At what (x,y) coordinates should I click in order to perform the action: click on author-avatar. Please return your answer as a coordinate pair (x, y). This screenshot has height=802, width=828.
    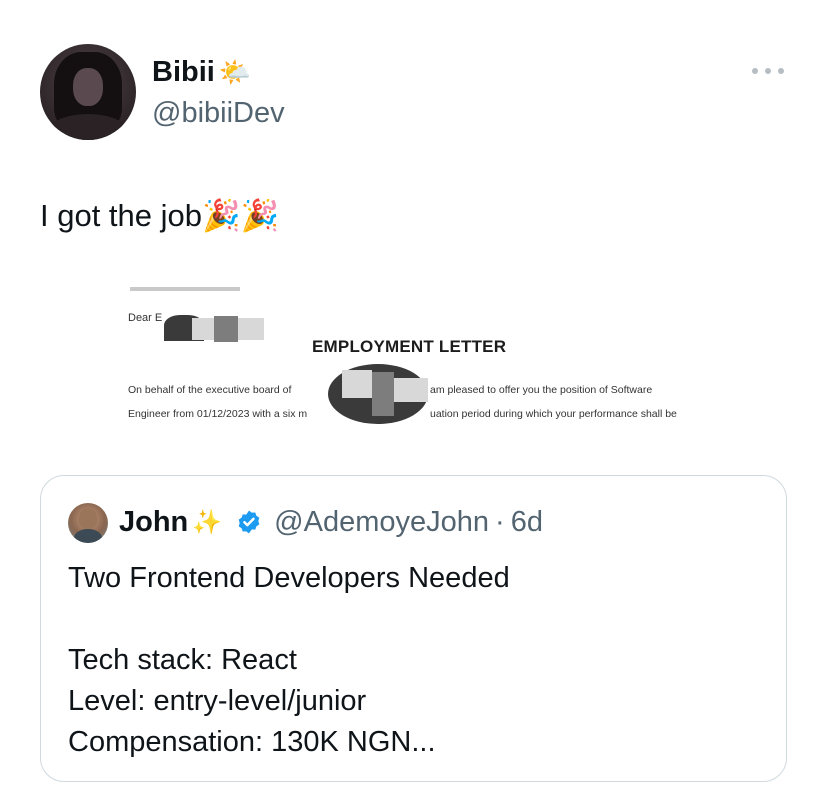
    Looking at the image, I should click on (88, 92).